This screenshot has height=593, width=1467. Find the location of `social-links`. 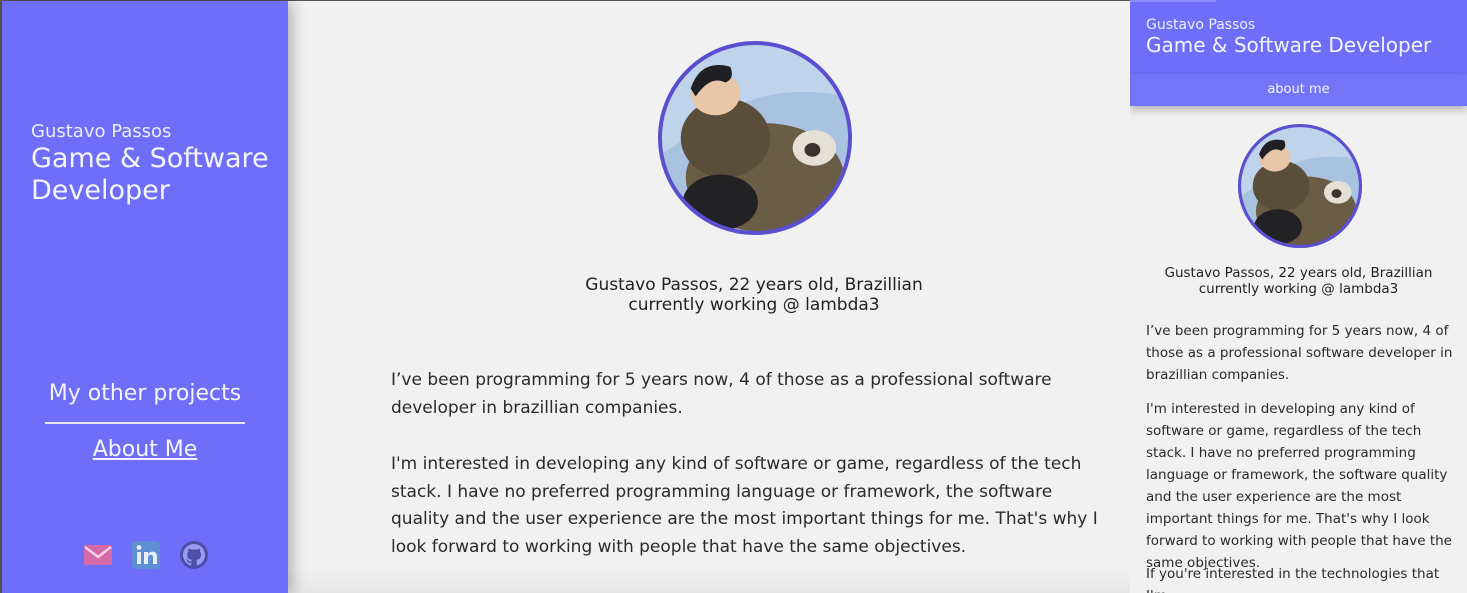

social-links is located at coordinates (146, 555).